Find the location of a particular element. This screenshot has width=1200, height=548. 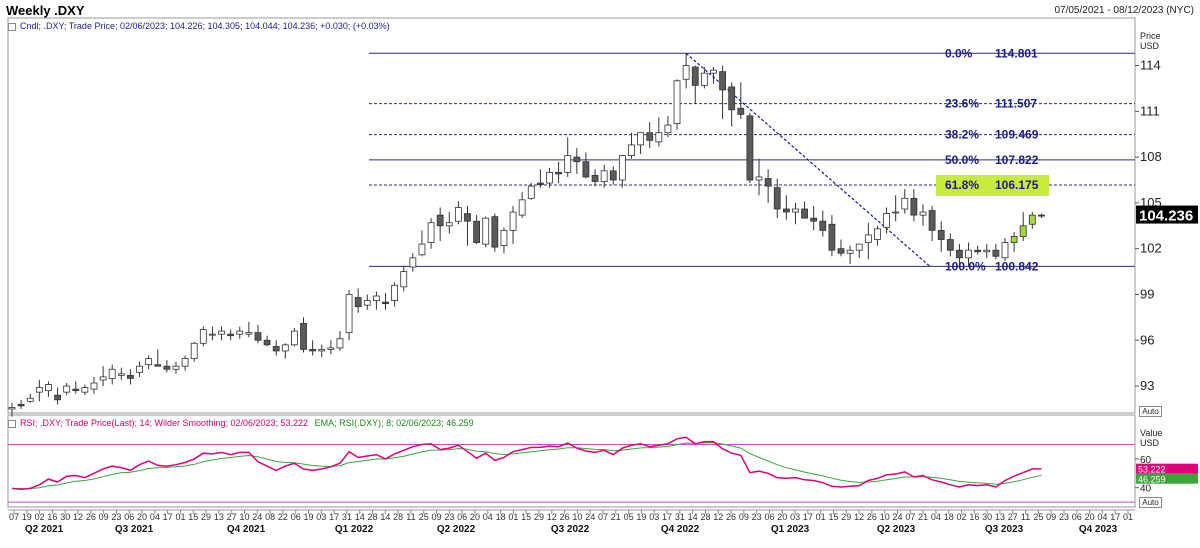

rsi-line is located at coordinates (526, 463).